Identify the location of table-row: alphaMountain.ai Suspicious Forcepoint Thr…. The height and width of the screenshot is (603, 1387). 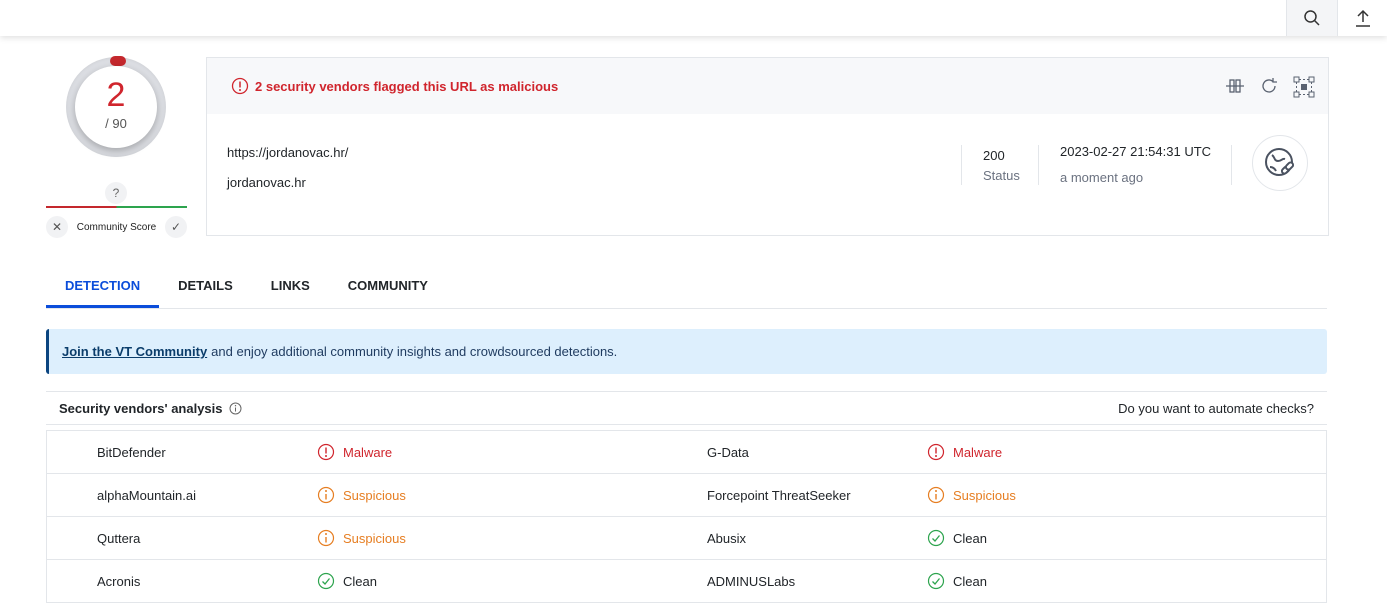
(686, 495).